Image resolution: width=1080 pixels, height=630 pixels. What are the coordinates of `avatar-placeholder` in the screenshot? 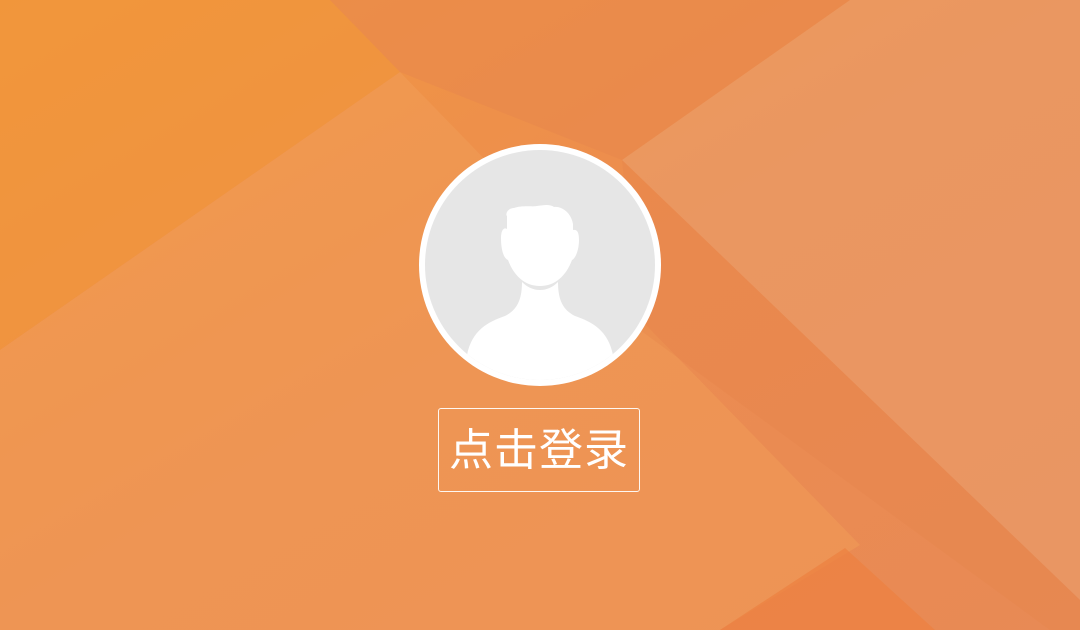 It's located at (540, 265).